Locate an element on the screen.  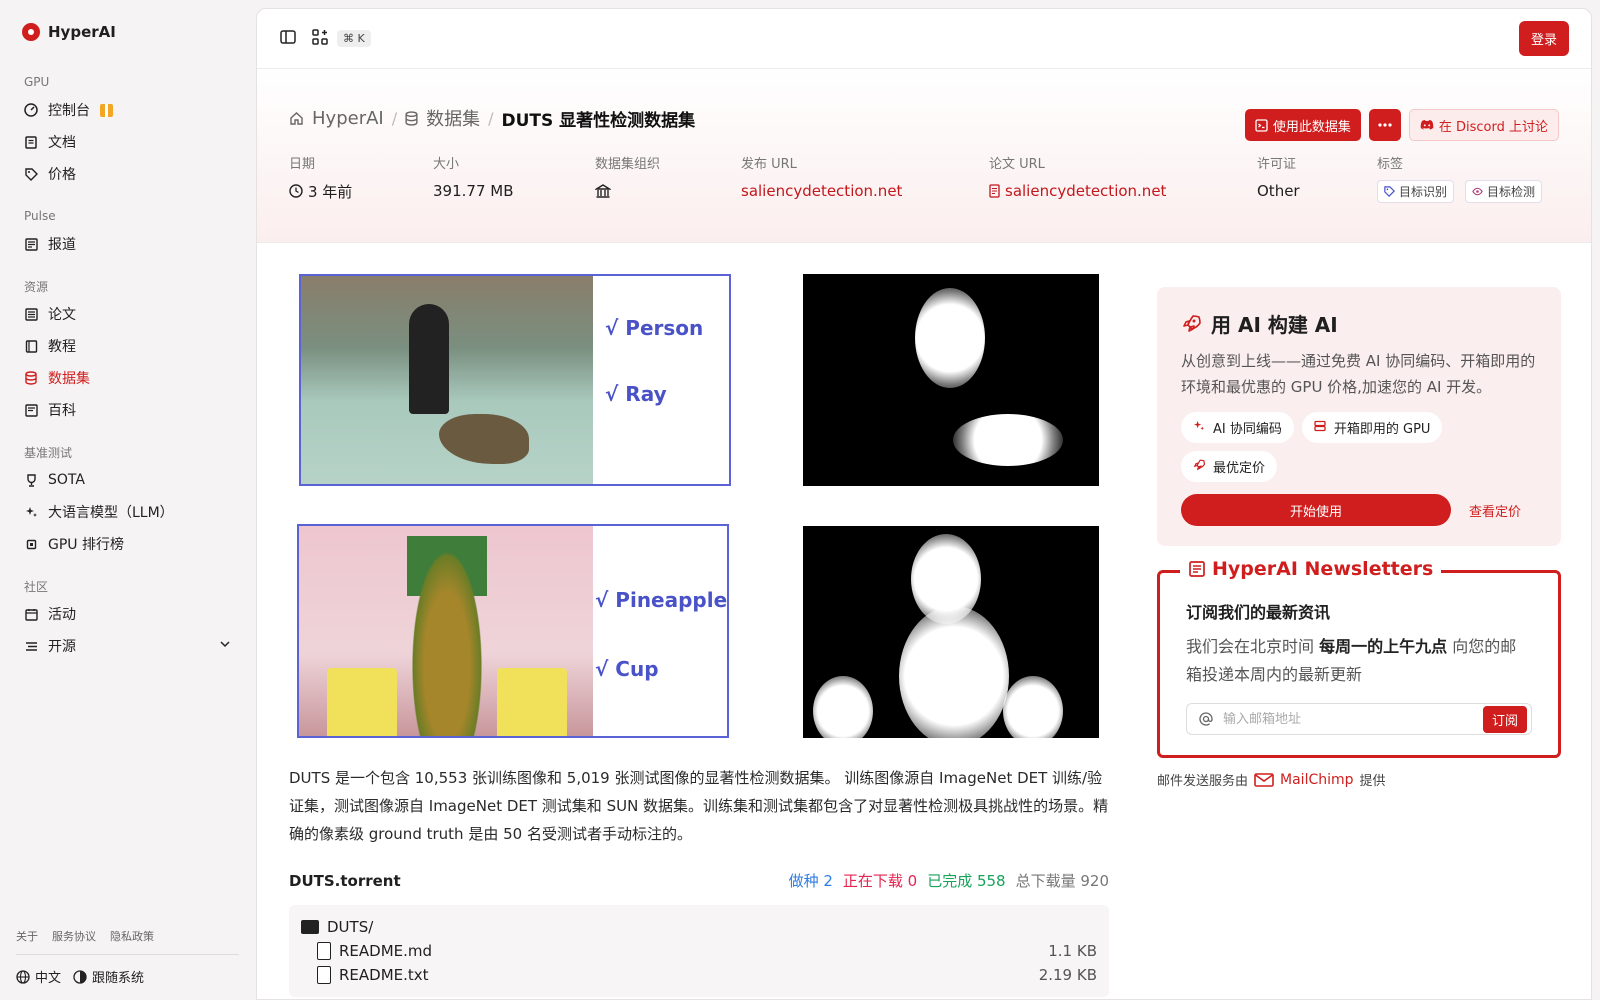
mailchimp-link: MailChimp is located at coordinates (1304, 780).